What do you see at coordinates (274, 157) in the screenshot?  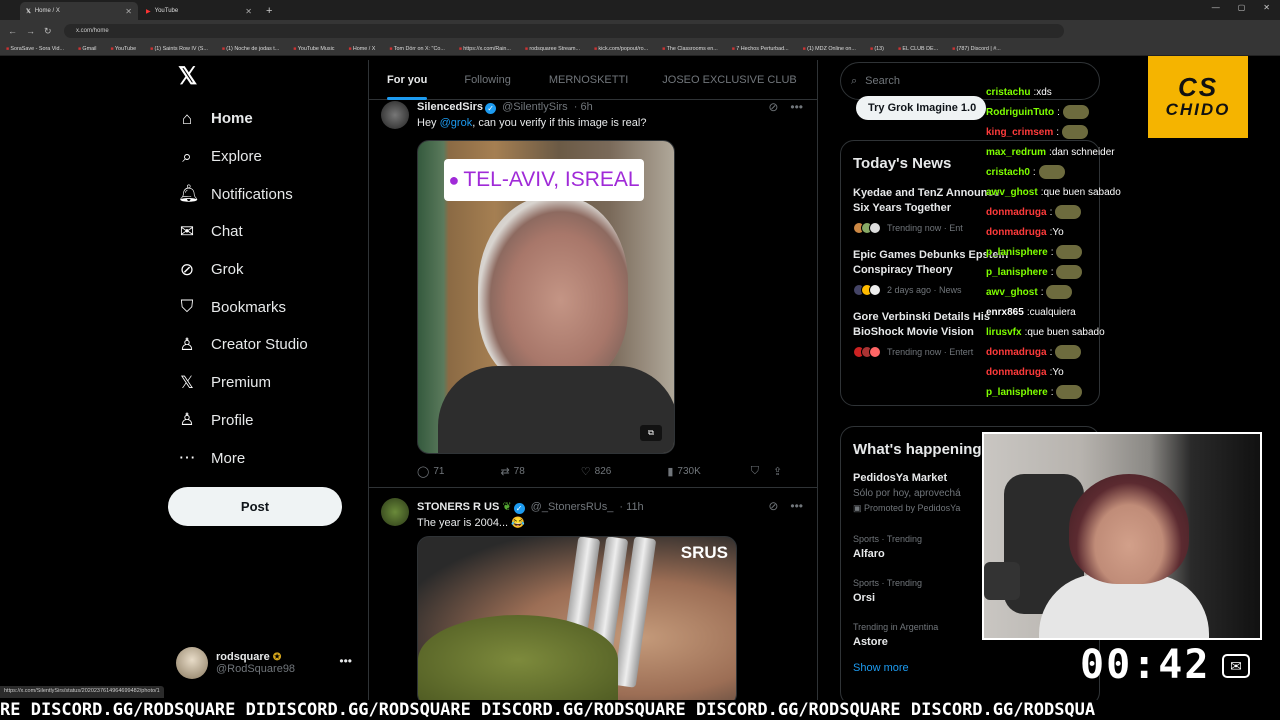 I see `nav-item-explore: ⌕ Explore` at bounding box center [274, 157].